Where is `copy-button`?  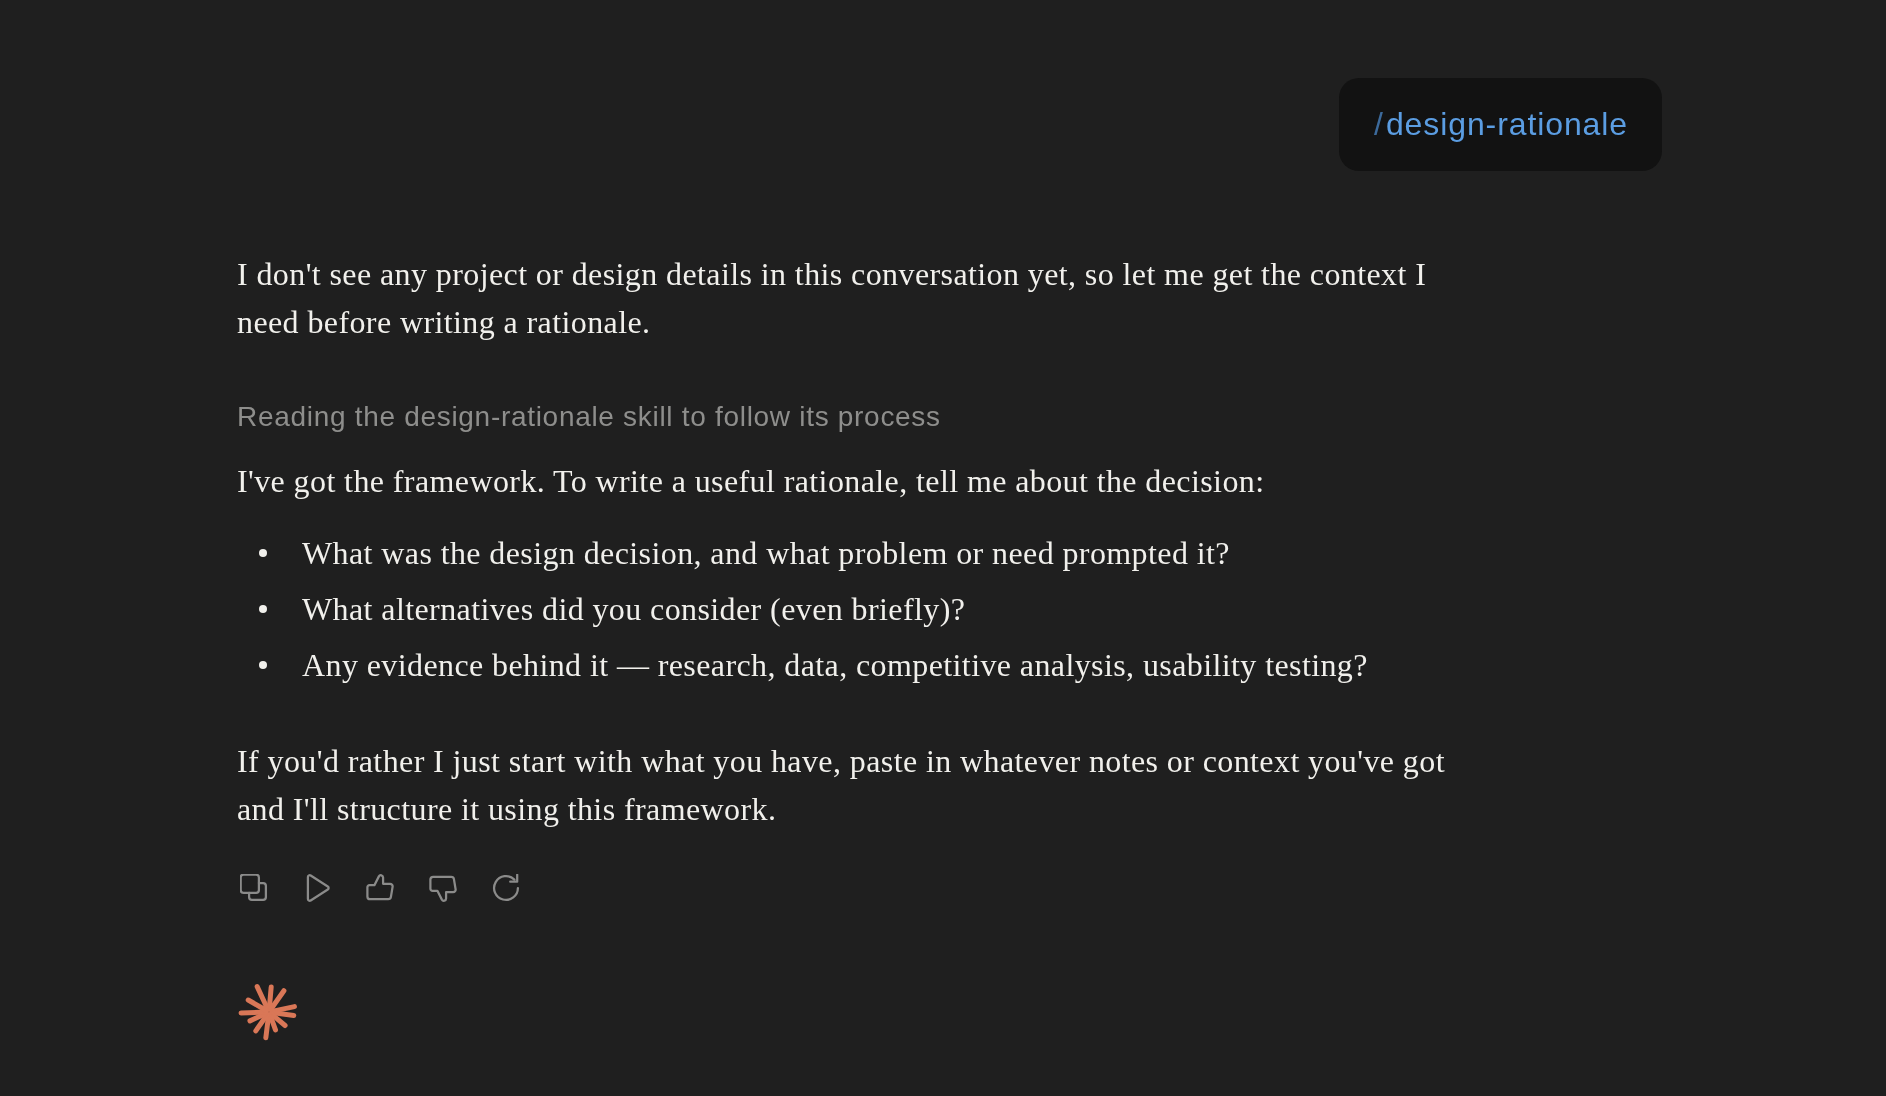
copy-button is located at coordinates (254, 888).